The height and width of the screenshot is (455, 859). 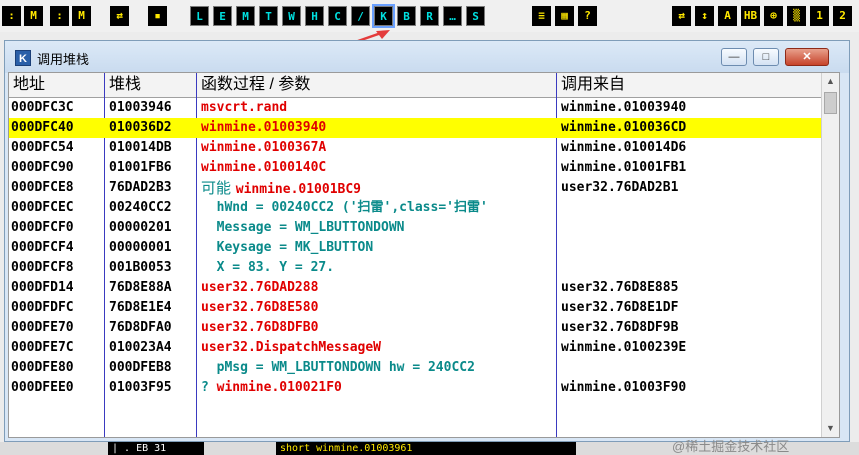 What do you see at coordinates (57, 85) in the screenshot?
I see `column-header-address: 地址` at bounding box center [57, 85].